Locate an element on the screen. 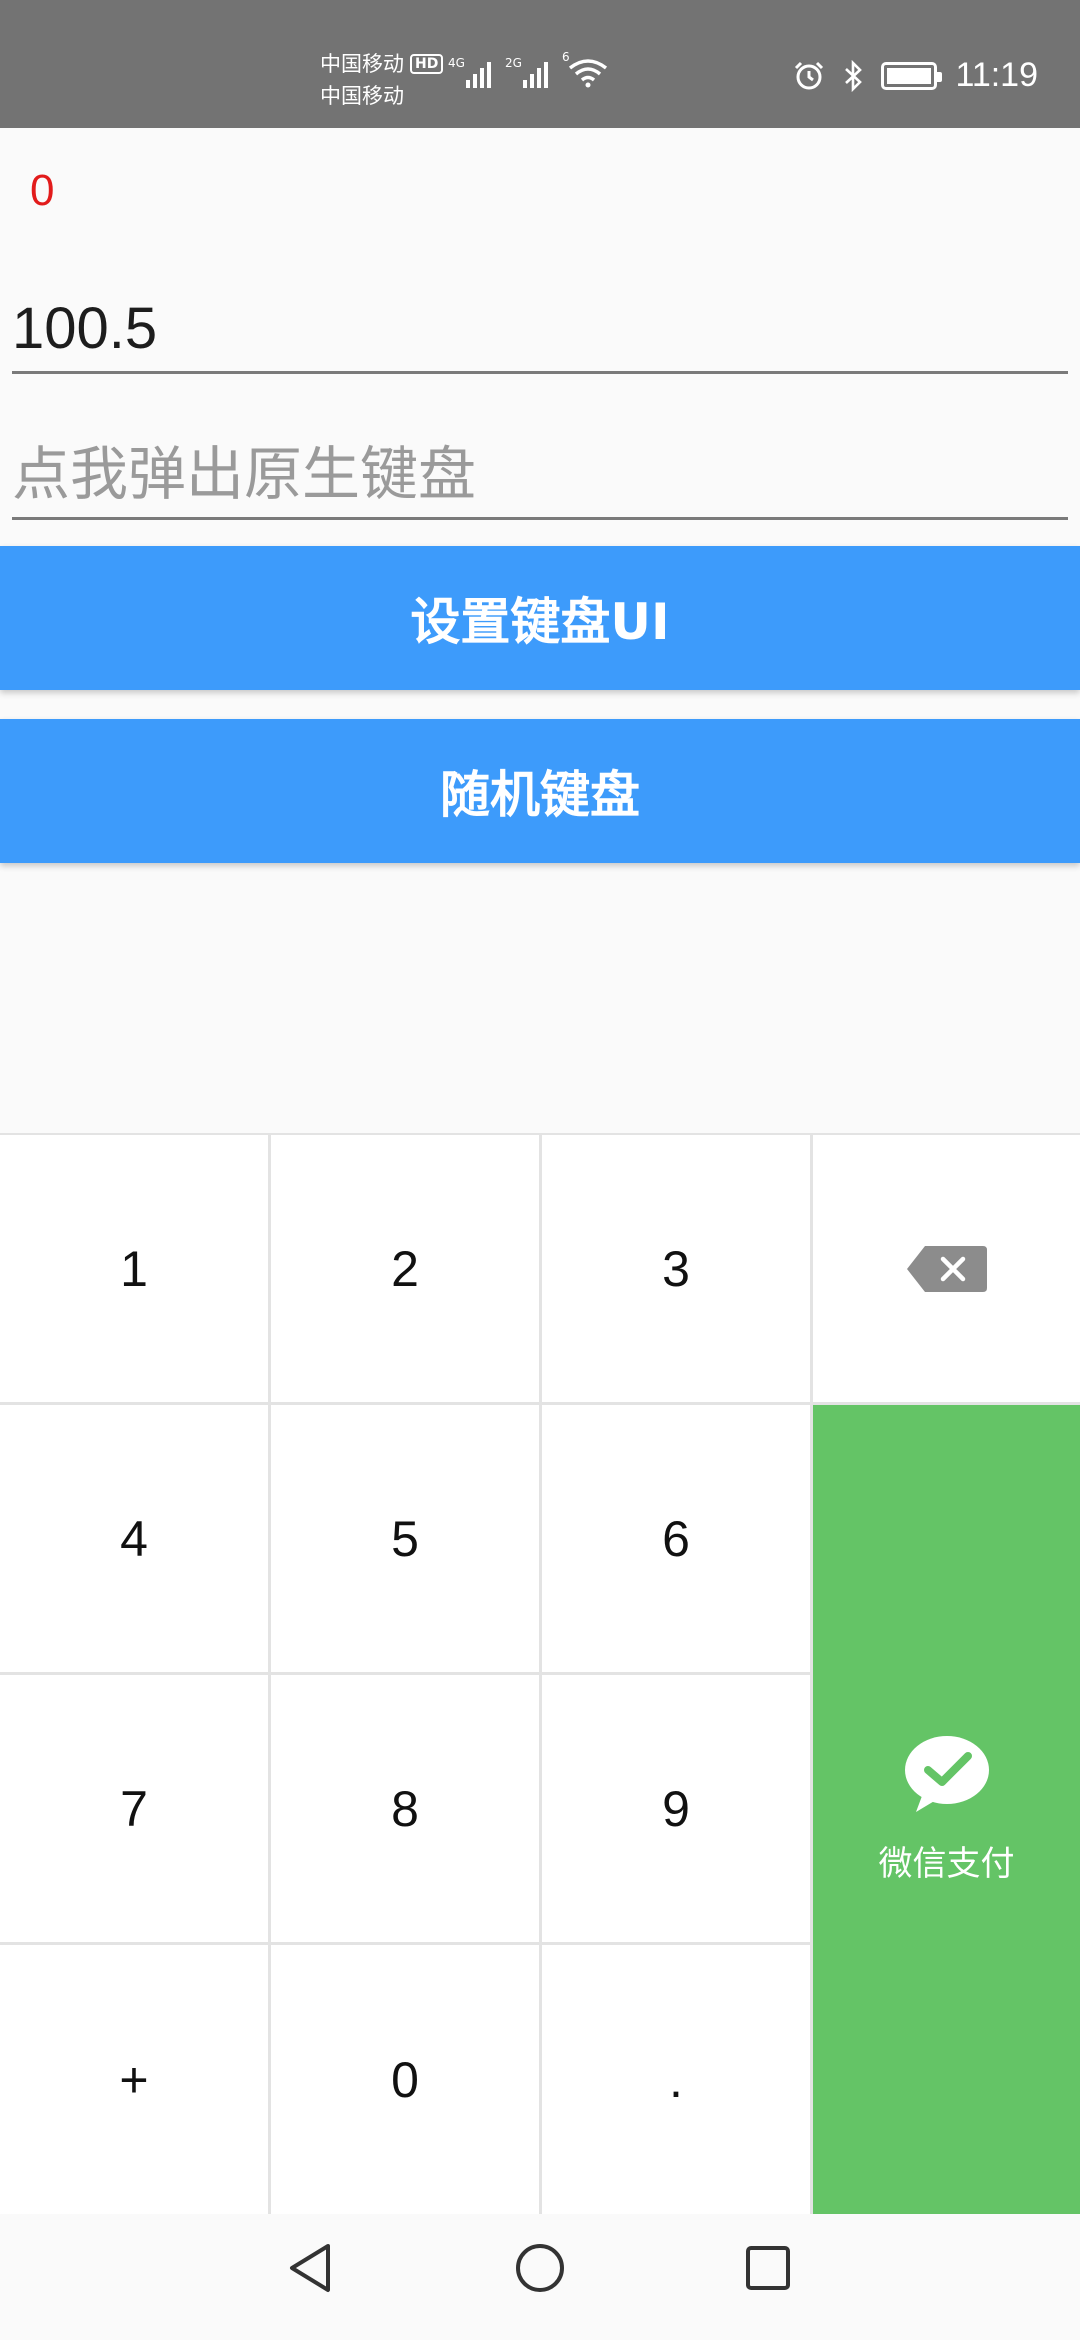  wechat-pay-label: 微信支付 is located at coordinates (946, 1864).